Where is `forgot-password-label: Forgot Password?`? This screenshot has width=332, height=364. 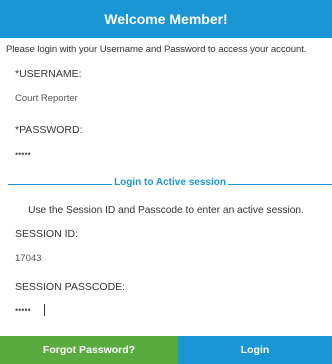 forgot-password-label: Forgot Password? is located at coordinates (89, 350).